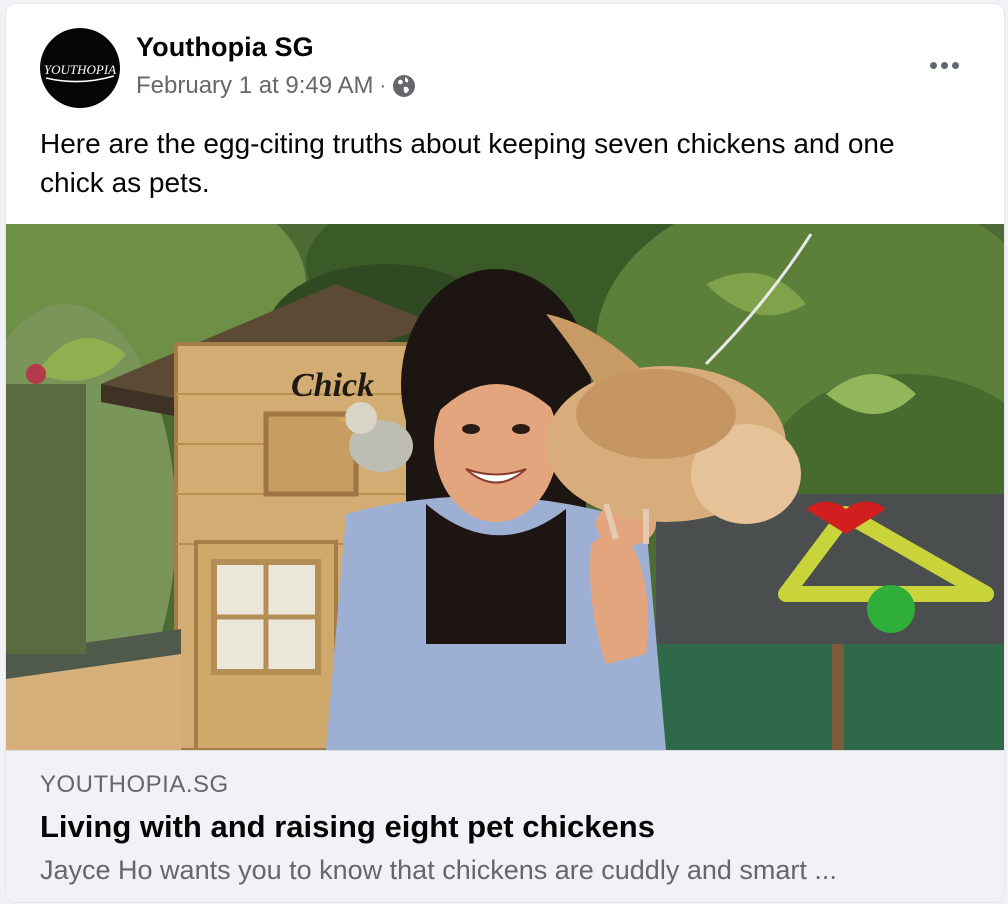  I want to click on post-meta: February 1 at 9:49 AM ·, so click(276, 86).